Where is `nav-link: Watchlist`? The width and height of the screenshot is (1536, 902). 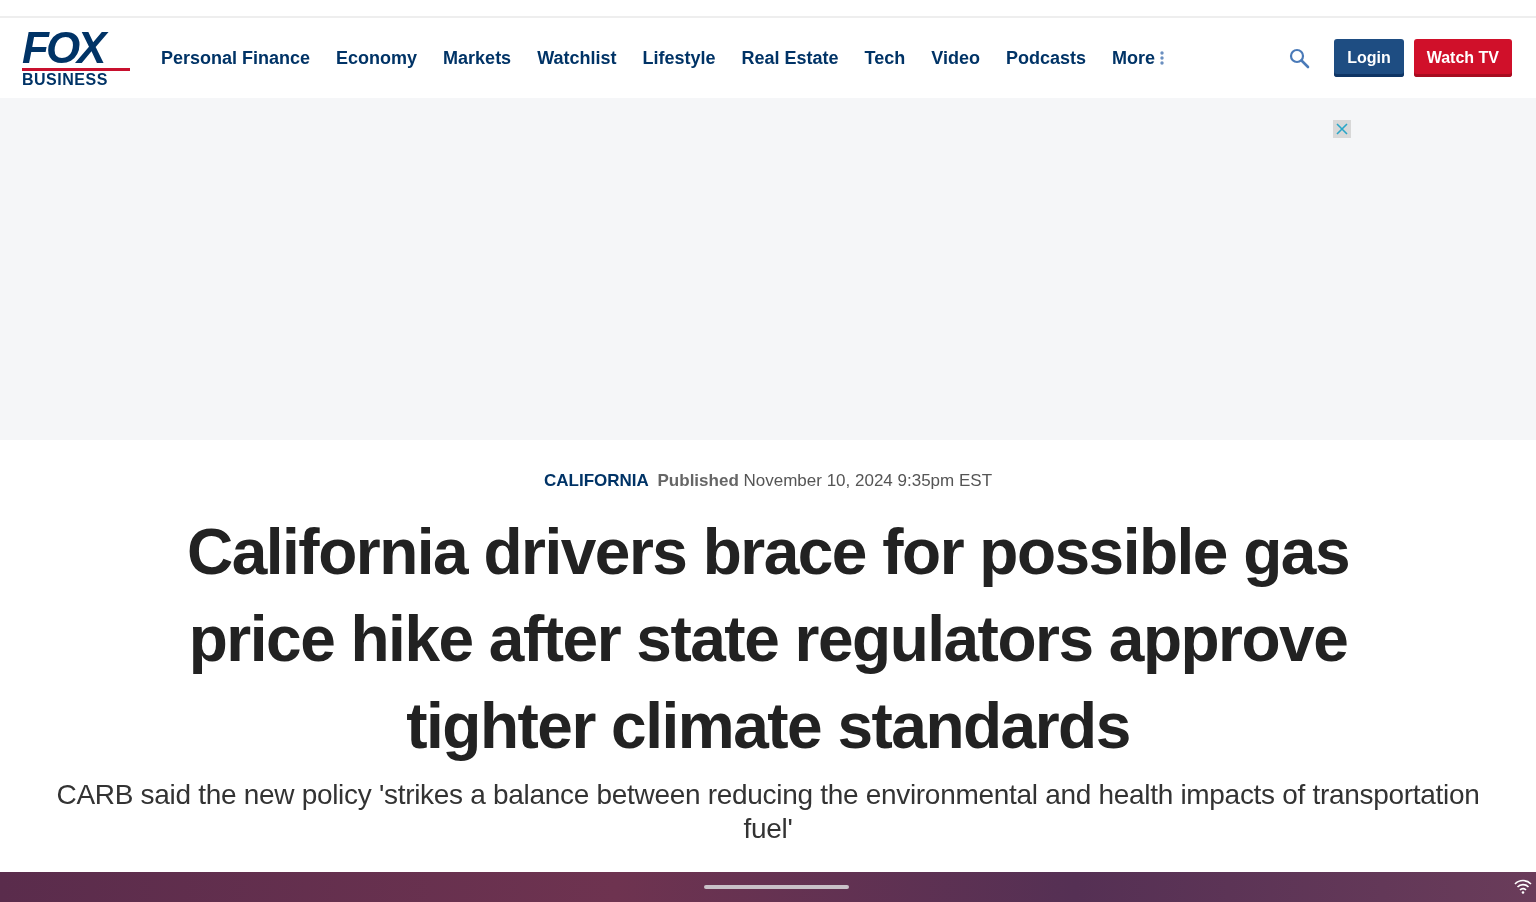 nav-link: Watchlist is located at coordinates (577, 58).